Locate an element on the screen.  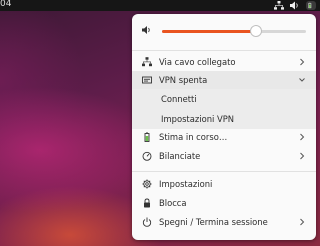
volume-slider is located at coordinates (234, 31).